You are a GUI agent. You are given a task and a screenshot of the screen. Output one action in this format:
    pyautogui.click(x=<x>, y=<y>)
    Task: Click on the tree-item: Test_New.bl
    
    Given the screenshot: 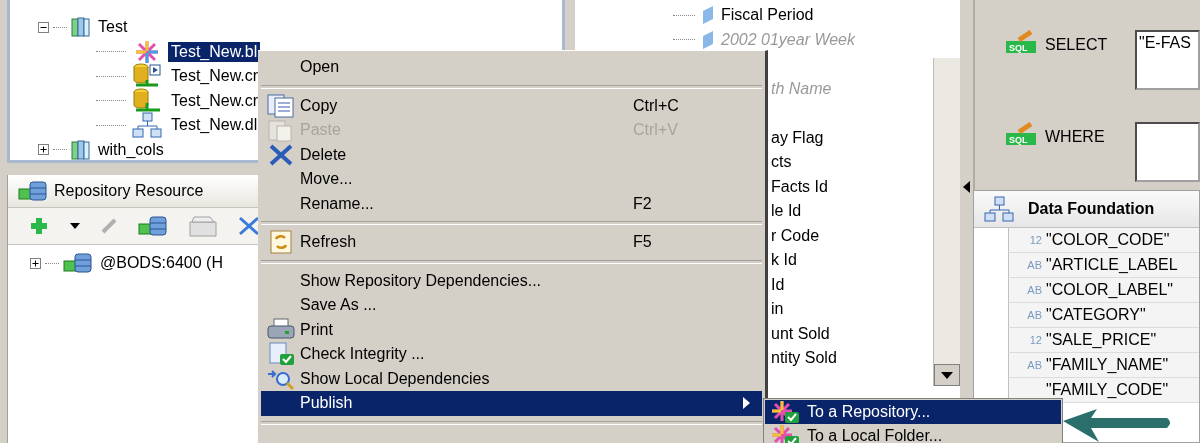 What is the action you would take?
    pyautogui.click(x=214, y=51)
    